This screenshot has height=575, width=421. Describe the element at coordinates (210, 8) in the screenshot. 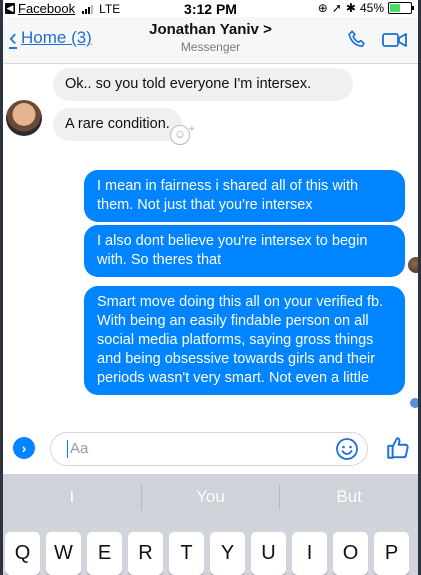

I see `status-bar: ◀ Facebook LTE 3:12 PM ⊕ ➚ ✱ 45%` at that location.